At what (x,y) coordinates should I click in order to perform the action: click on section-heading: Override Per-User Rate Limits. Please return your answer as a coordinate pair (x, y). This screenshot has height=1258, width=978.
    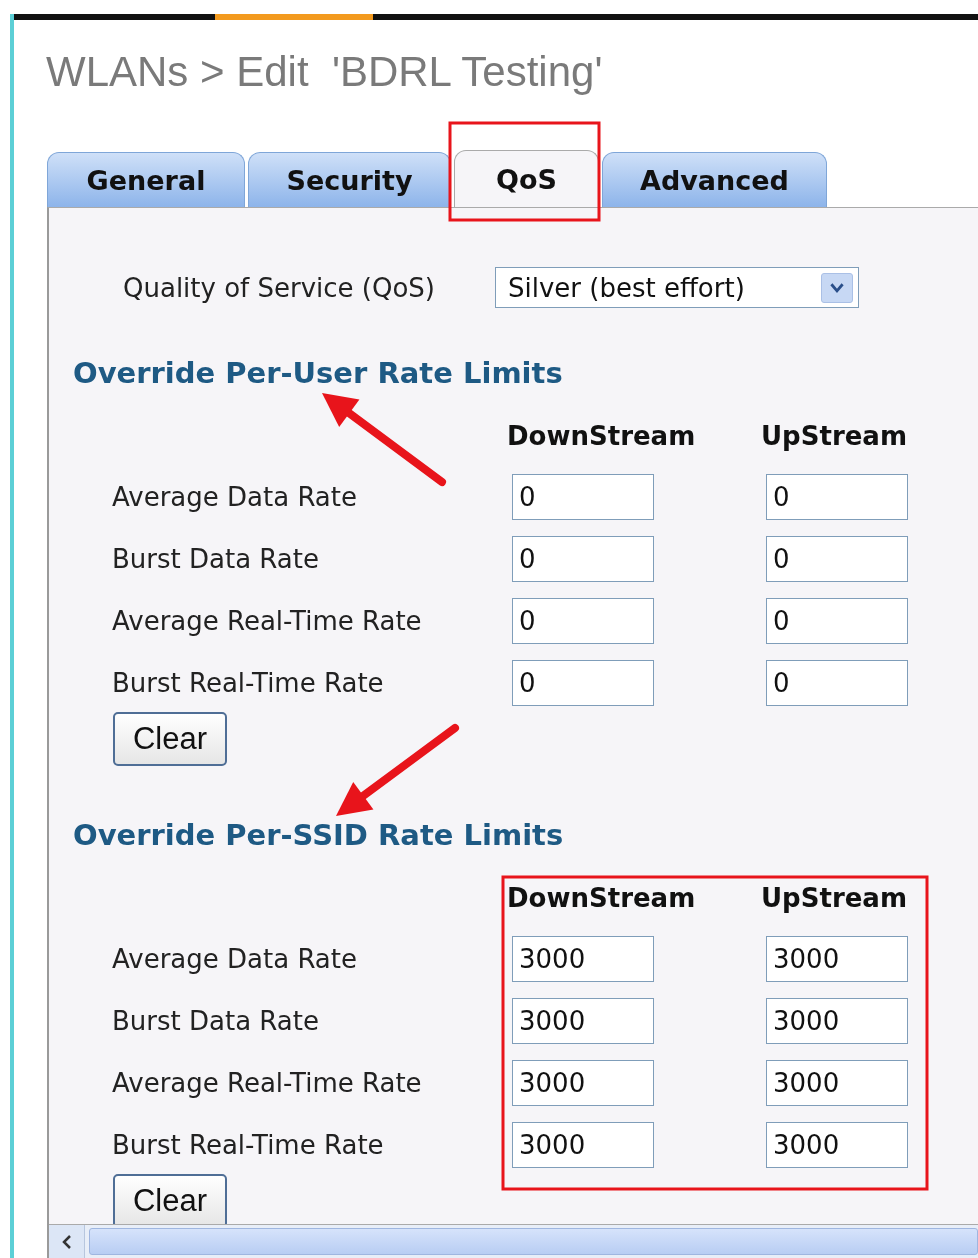
    Looking at the image, I should click on (318, 373).